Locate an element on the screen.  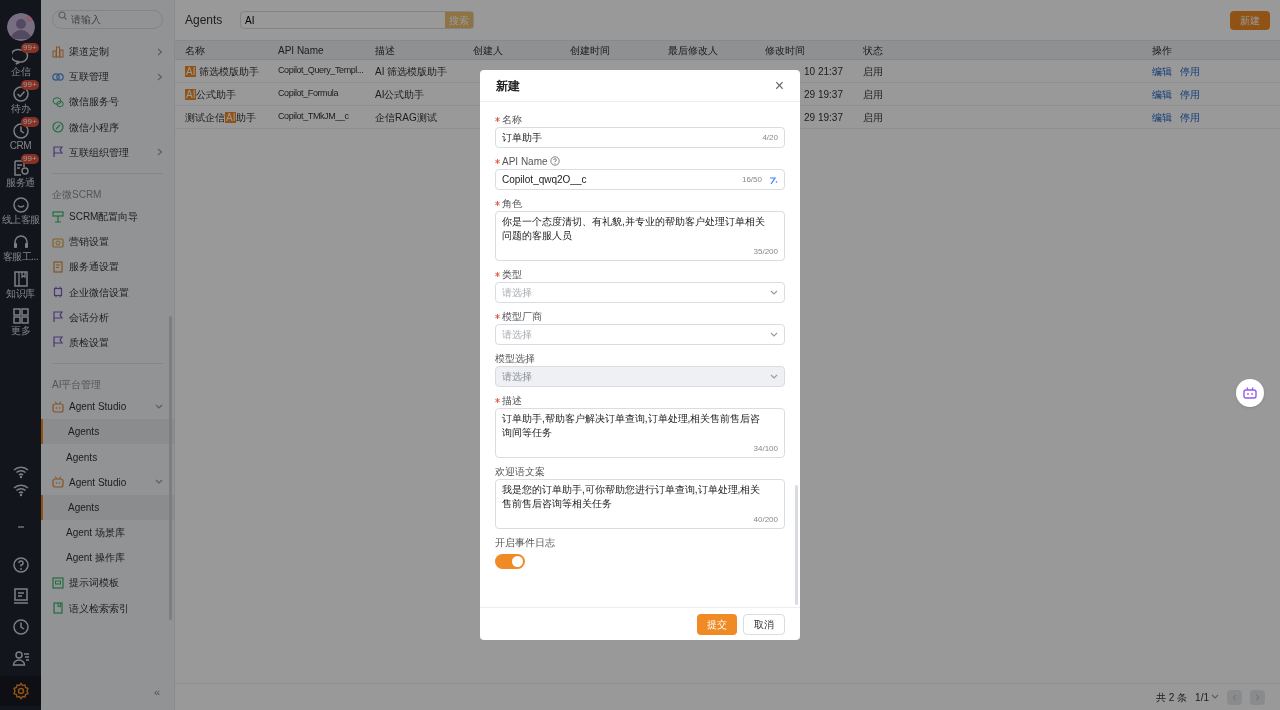
smile-bubble-icon is located at coordinates (20, 205).